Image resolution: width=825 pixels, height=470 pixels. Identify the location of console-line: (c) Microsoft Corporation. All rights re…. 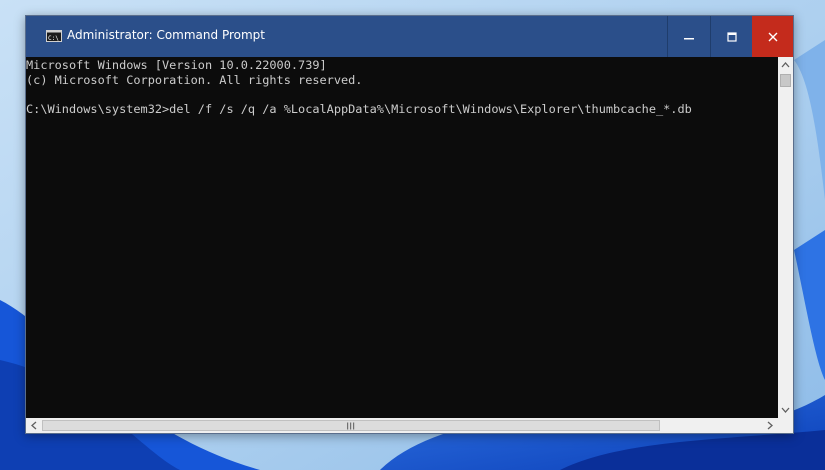
(194, 80).